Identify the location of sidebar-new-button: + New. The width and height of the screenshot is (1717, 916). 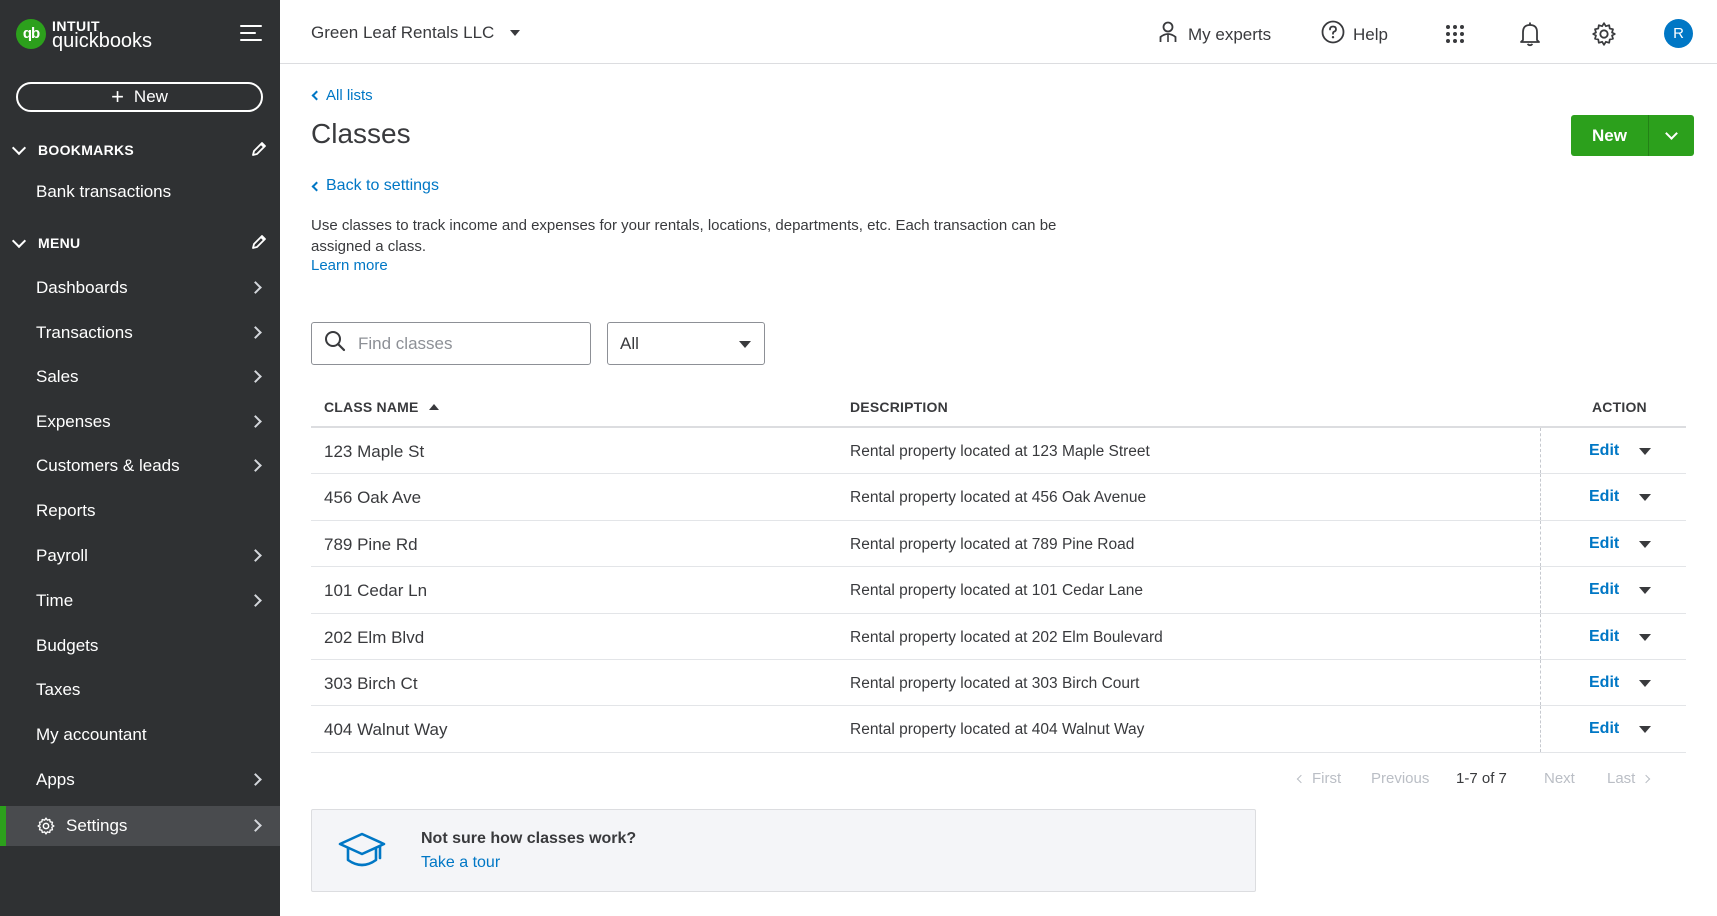
(139, 97).